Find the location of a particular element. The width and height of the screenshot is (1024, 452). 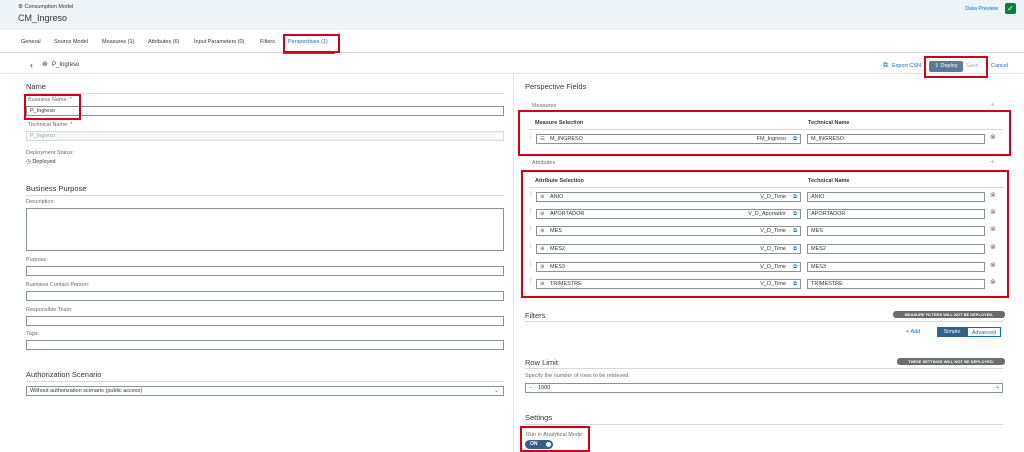

app-subtitle: ⚙ Consumption Model is located at coordinates (46, 7).